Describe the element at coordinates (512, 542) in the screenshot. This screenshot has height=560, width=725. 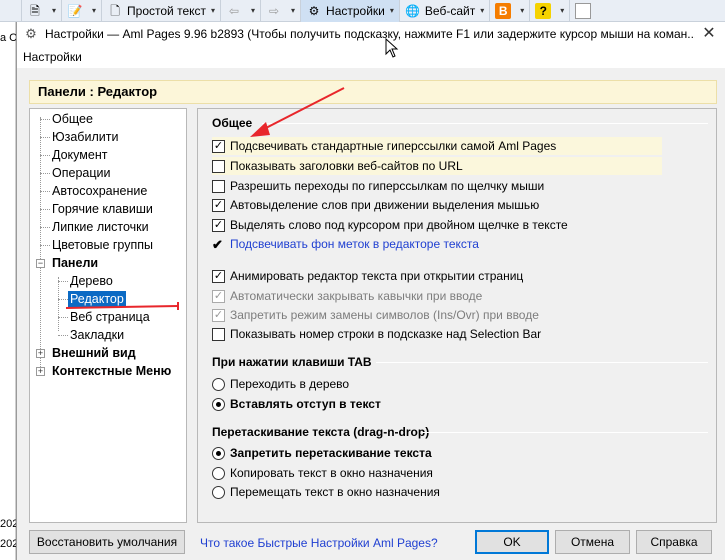
I see `ok-button: OK` at that location.